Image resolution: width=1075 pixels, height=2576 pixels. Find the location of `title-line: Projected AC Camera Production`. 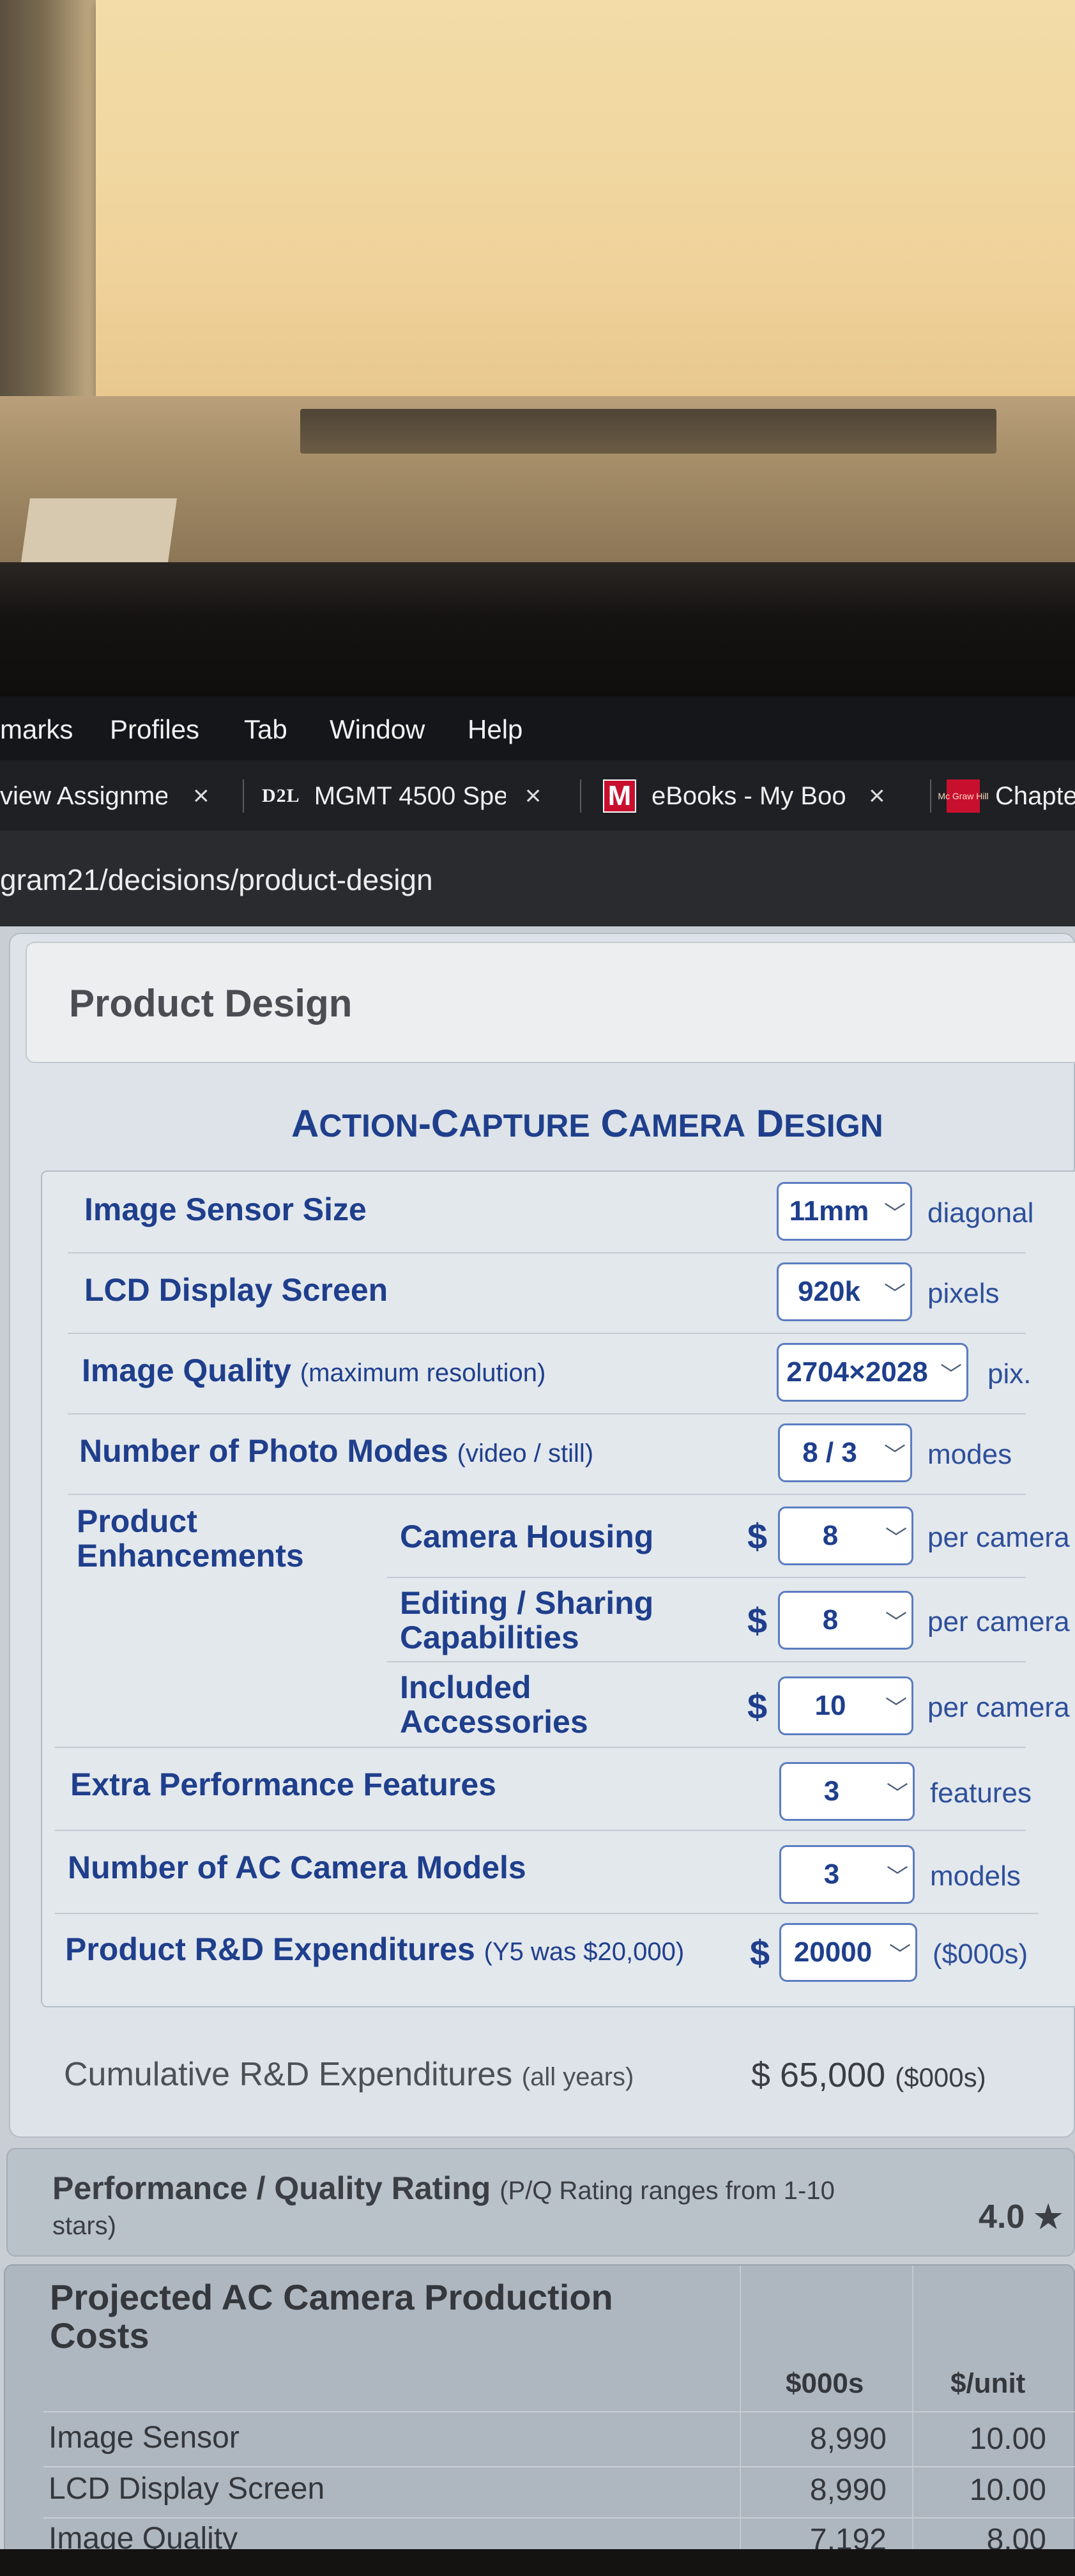

title-line: Projected AC Camera Production is located at coordinates (331, 2297).